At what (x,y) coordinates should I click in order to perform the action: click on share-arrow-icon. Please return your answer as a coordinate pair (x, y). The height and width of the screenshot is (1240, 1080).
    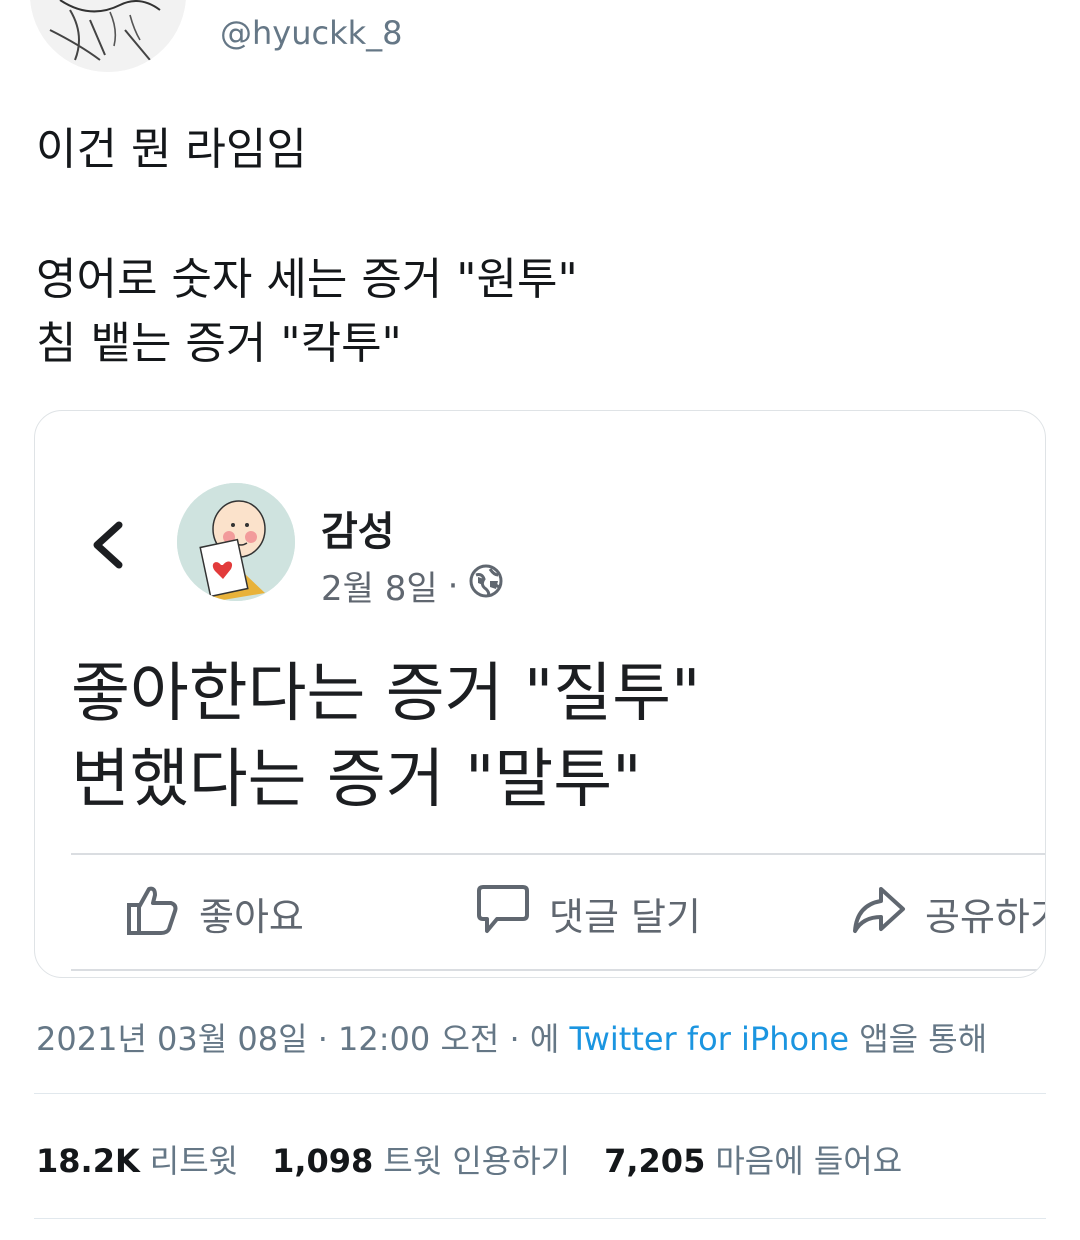
    Looking at the image, I should click on (879, 913).